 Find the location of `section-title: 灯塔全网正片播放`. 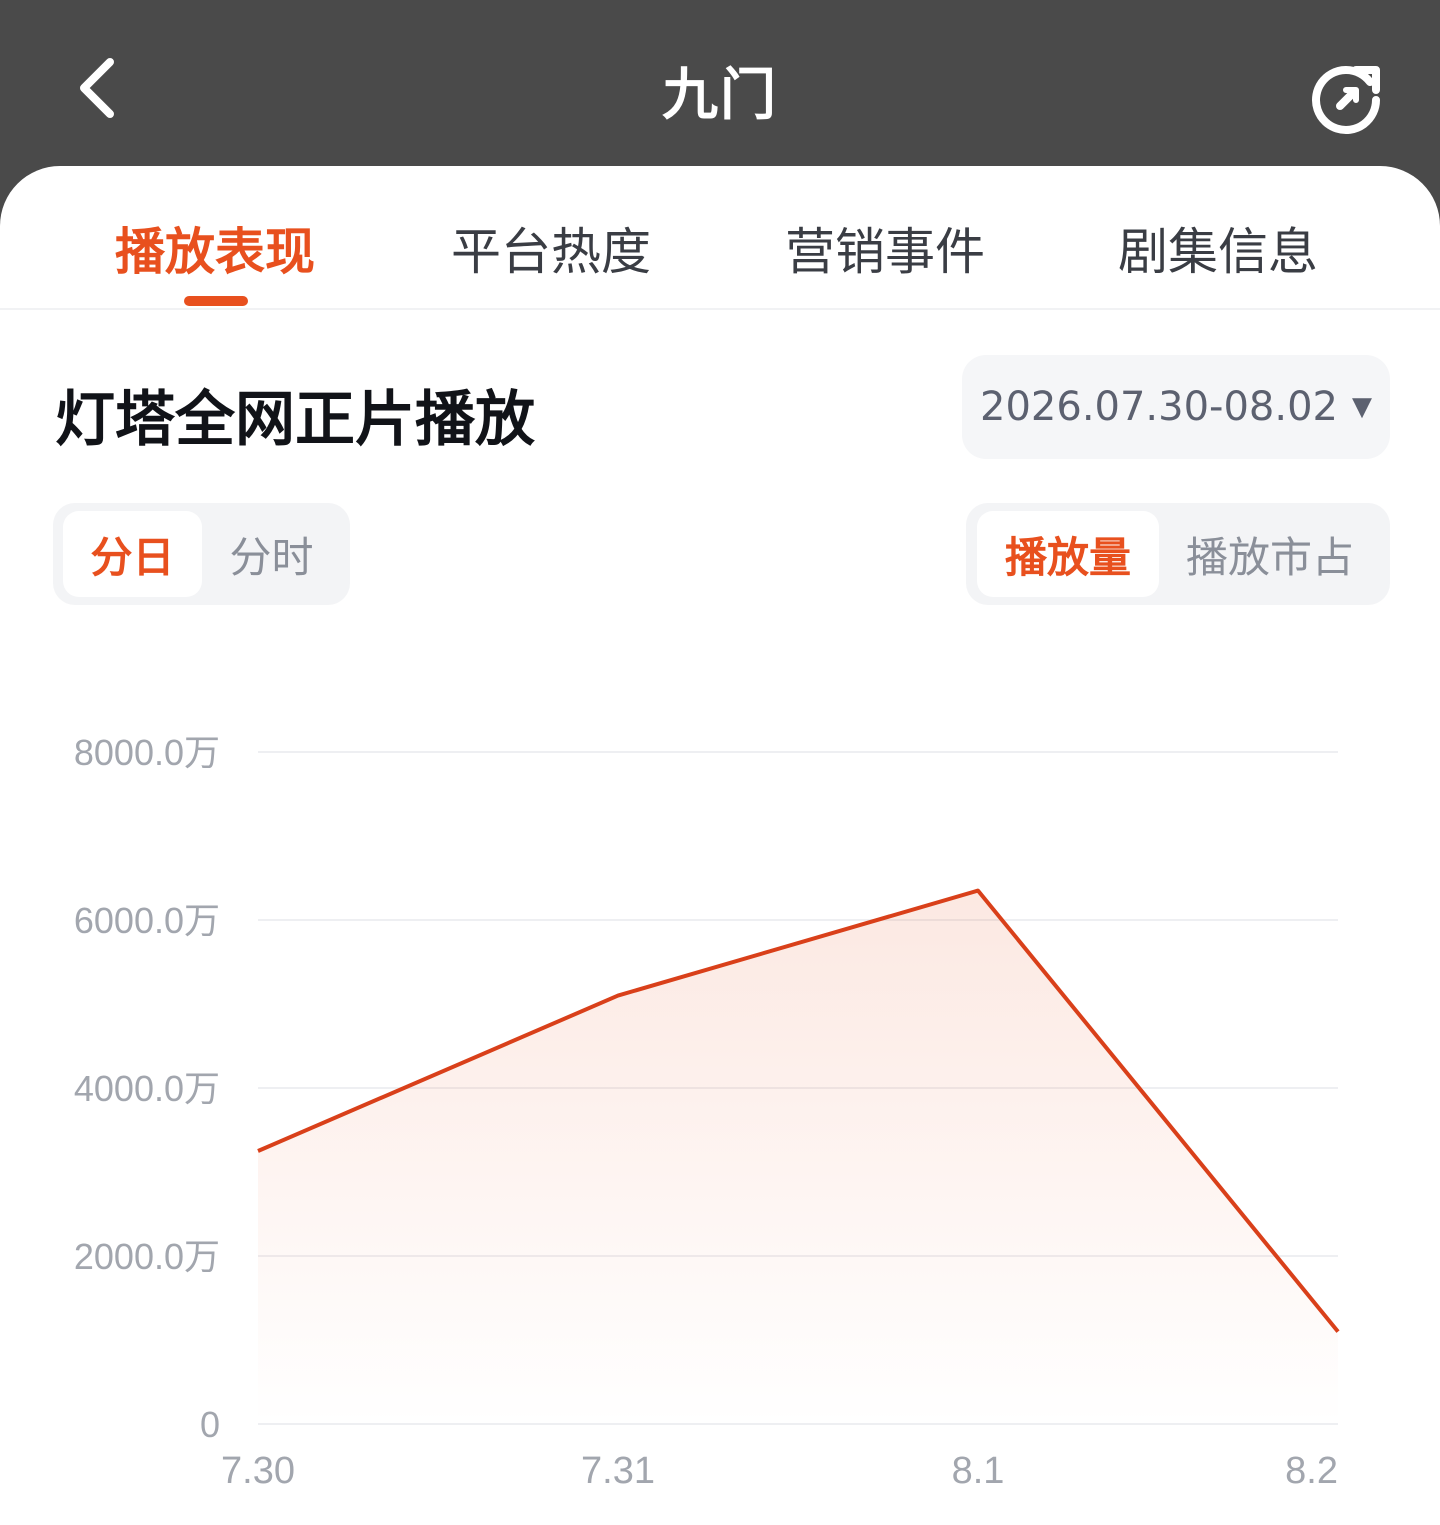

section-title: 灯塔全网正片播放 is located at coordinates (295, 420).